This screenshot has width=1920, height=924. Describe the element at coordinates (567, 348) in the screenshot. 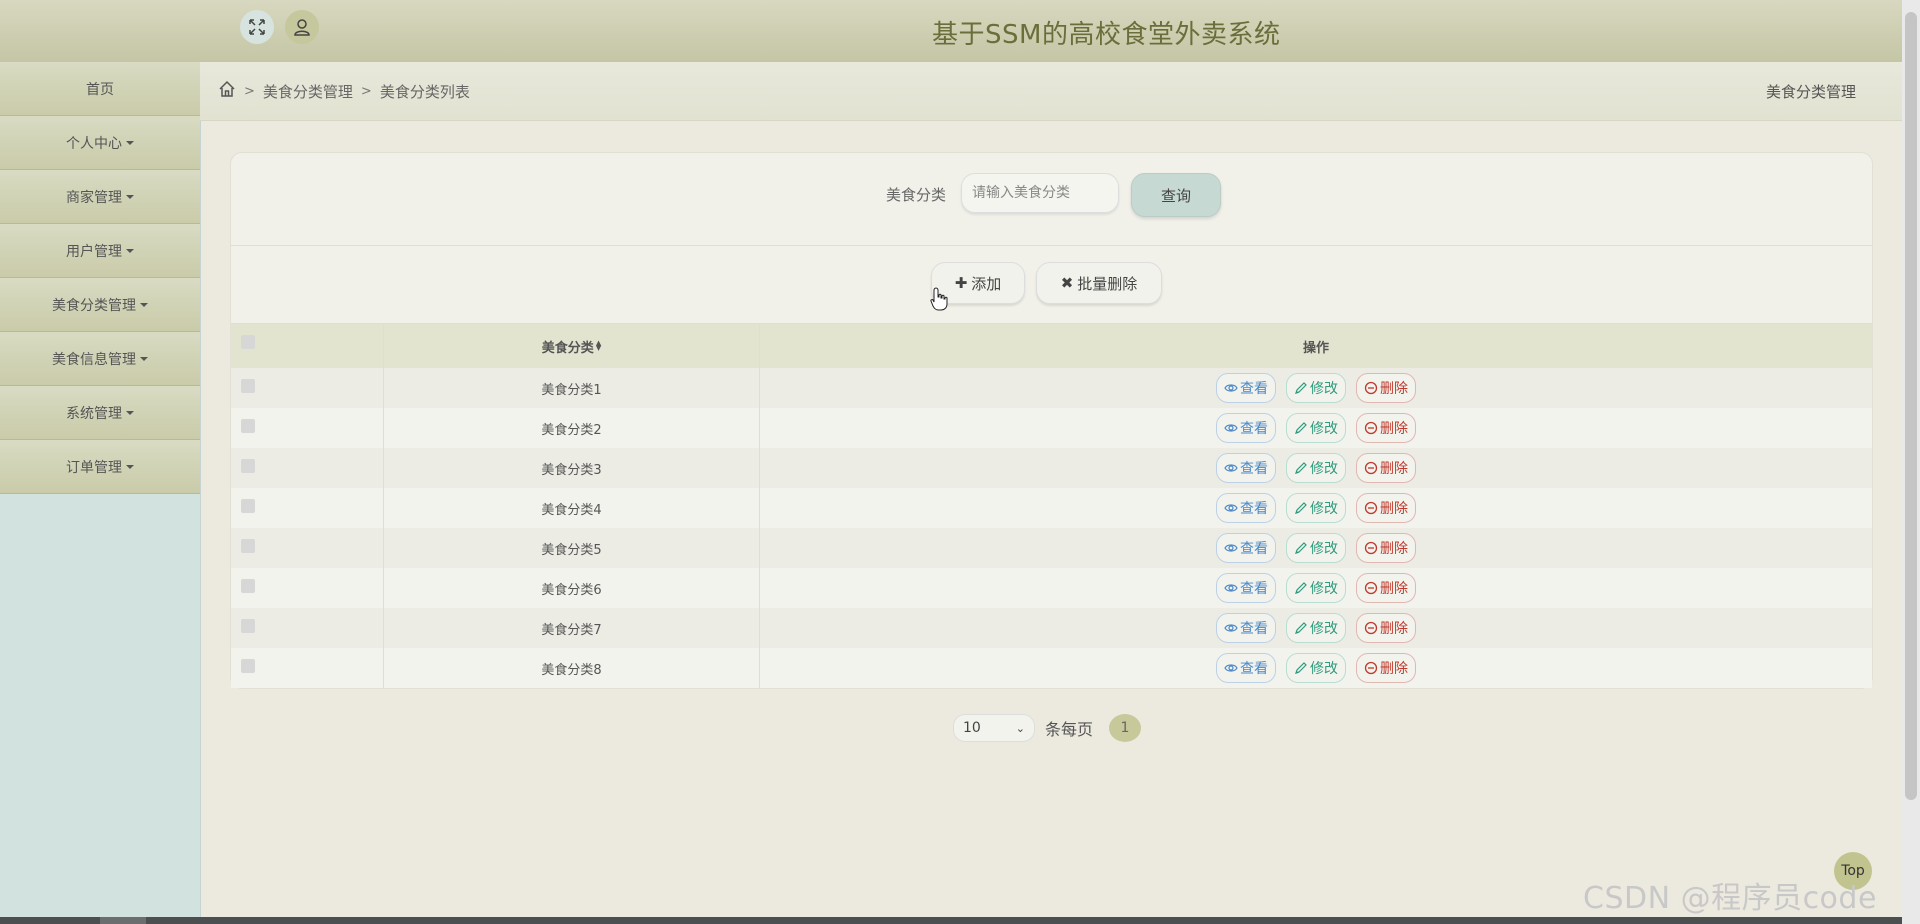

I see `column-header-category-label: 美食分类` at that location.